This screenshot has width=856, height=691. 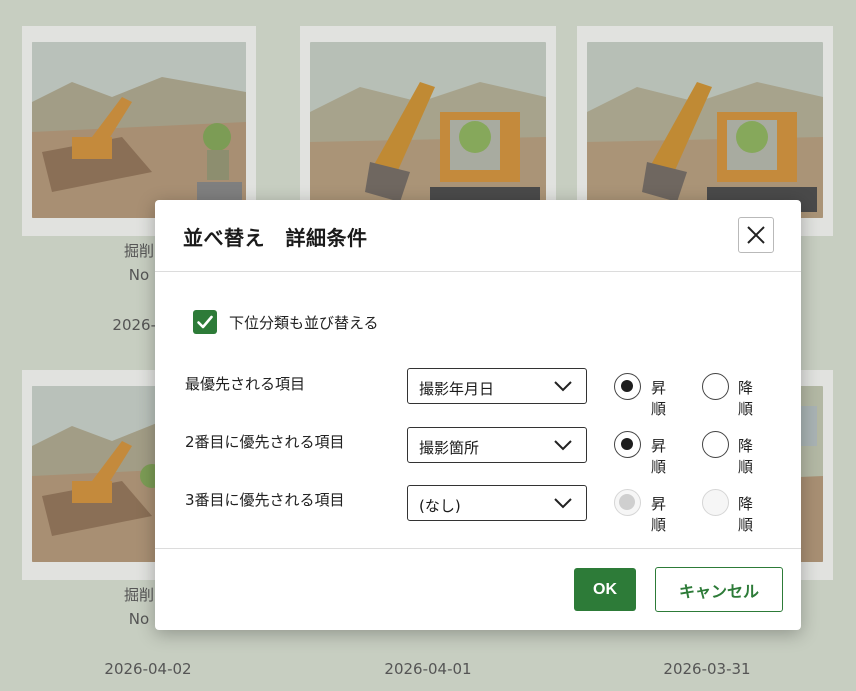 What do you see at coordinates (746, 456) in the screenshot?
I see `secondary-desc-label: 降順` at bounding box center [746, 456].